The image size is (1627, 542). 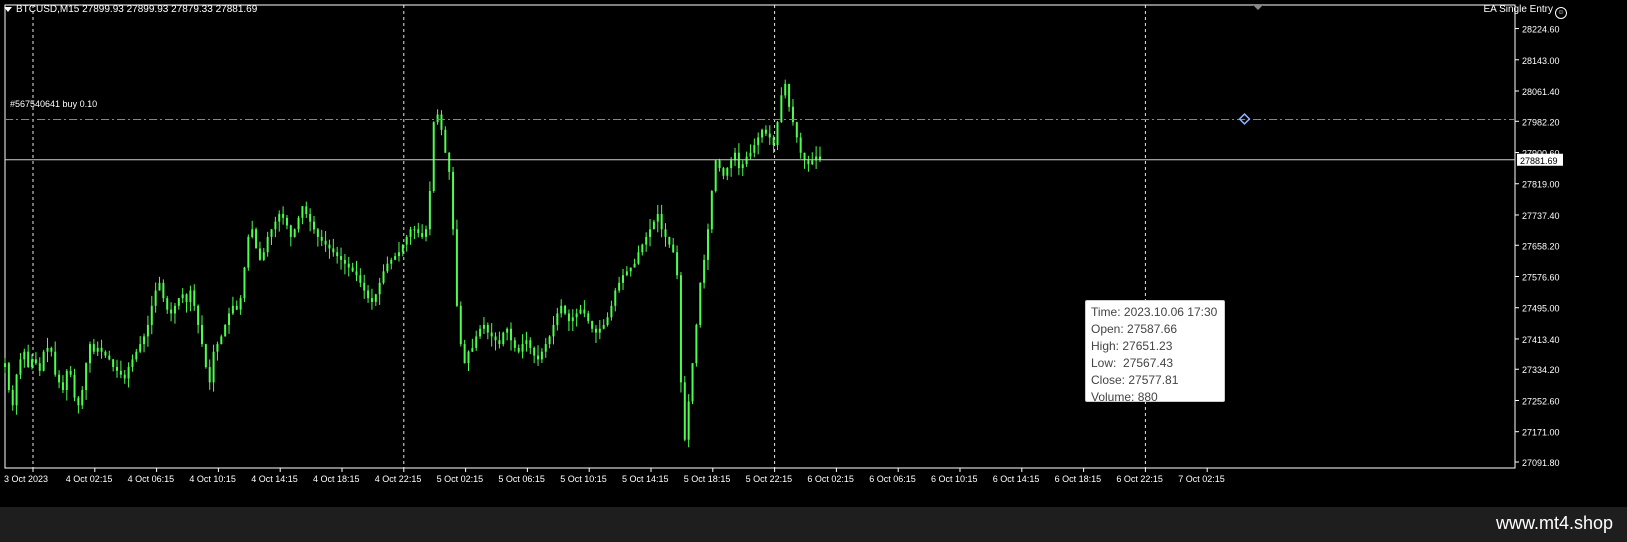 I want to click on x-tick-label: 6 Oct 18:15, so click(x=1078, y=479).